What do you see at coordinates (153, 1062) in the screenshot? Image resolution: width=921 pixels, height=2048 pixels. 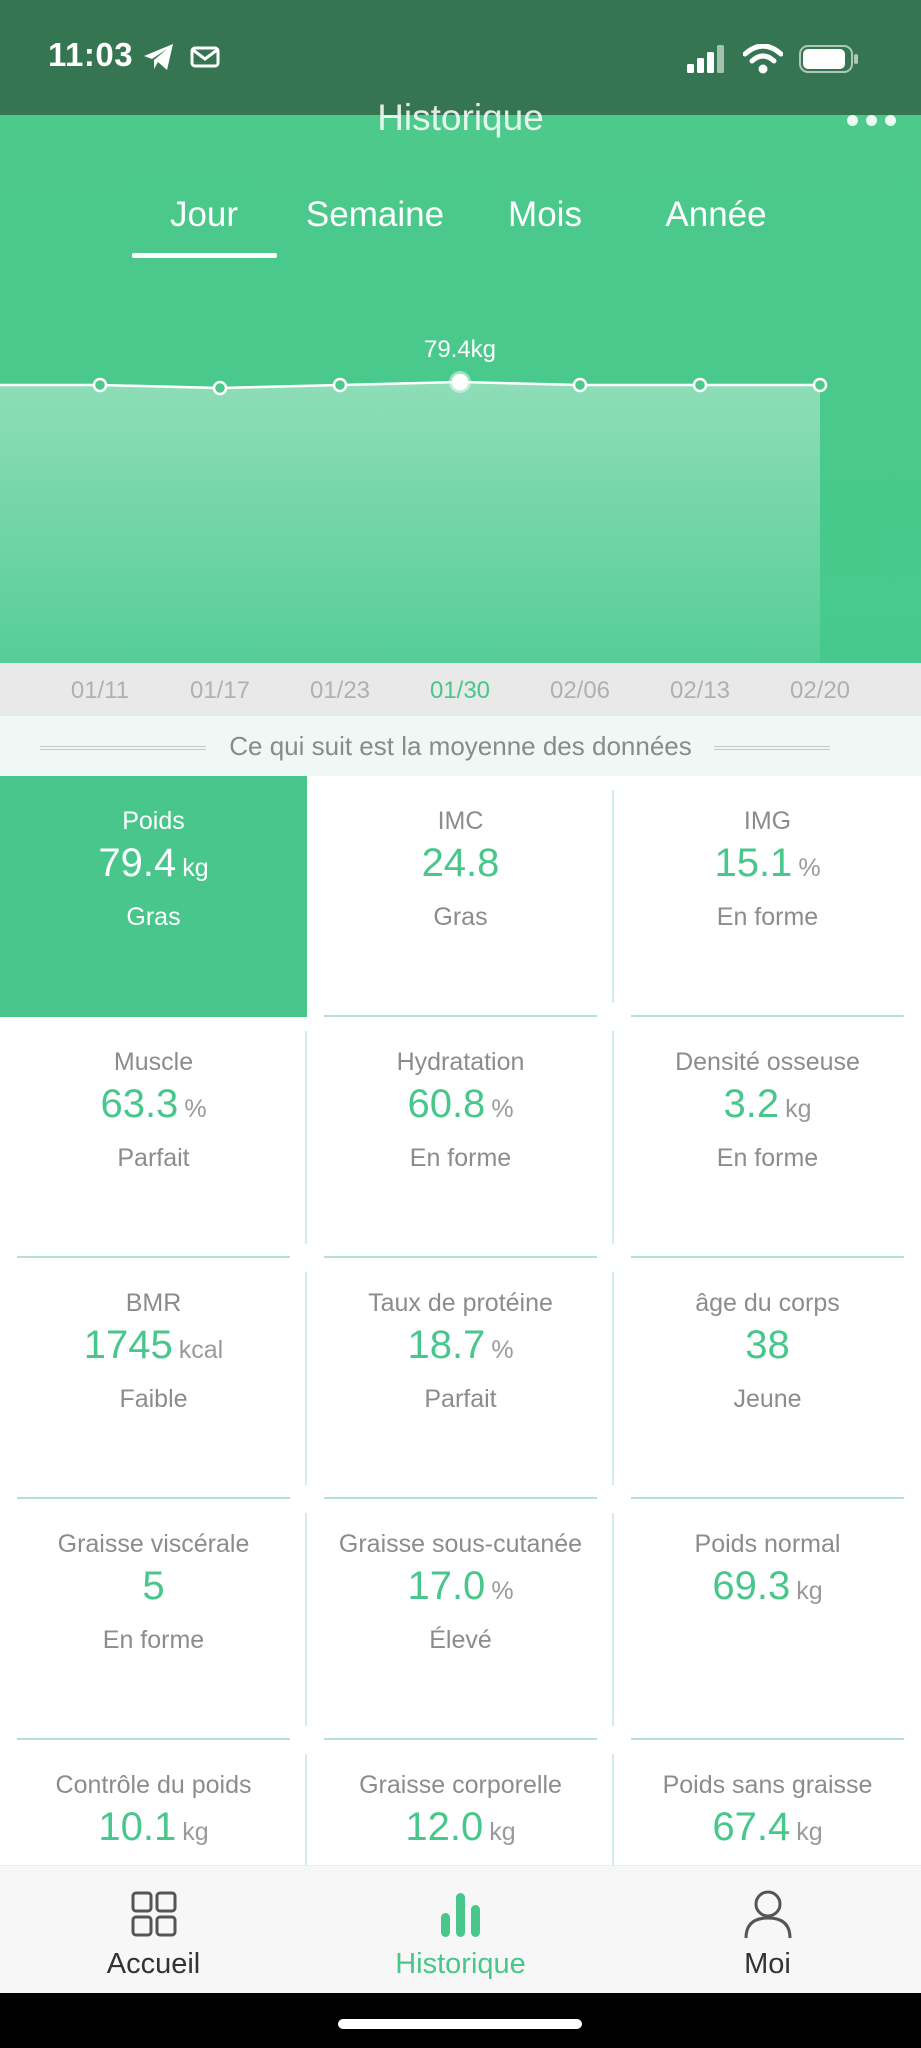 I see `metric-name: Muscle` at bounding box center [153, 1062].